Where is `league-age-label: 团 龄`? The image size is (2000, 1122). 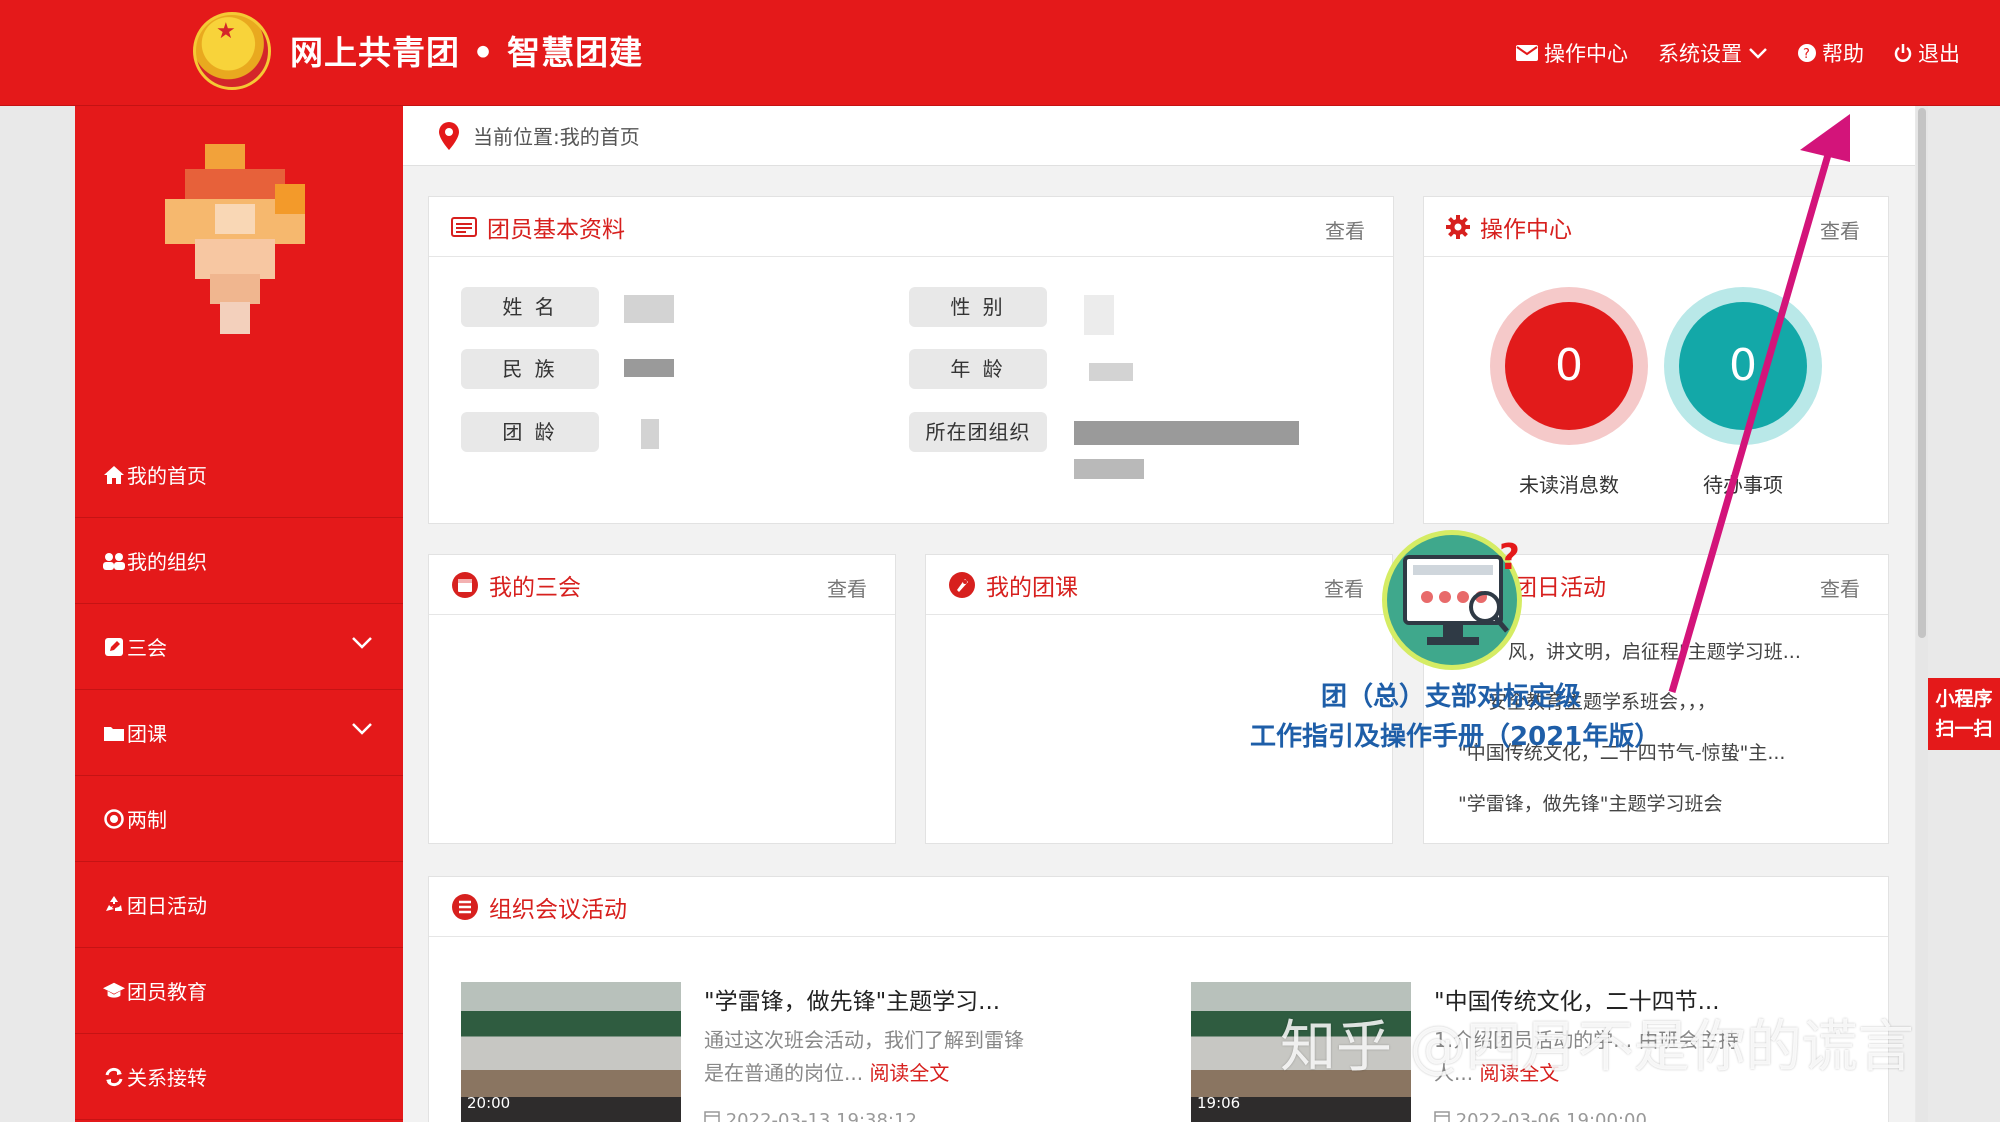 league-age-label: 团 龄 is located at coordinates (530, 432).